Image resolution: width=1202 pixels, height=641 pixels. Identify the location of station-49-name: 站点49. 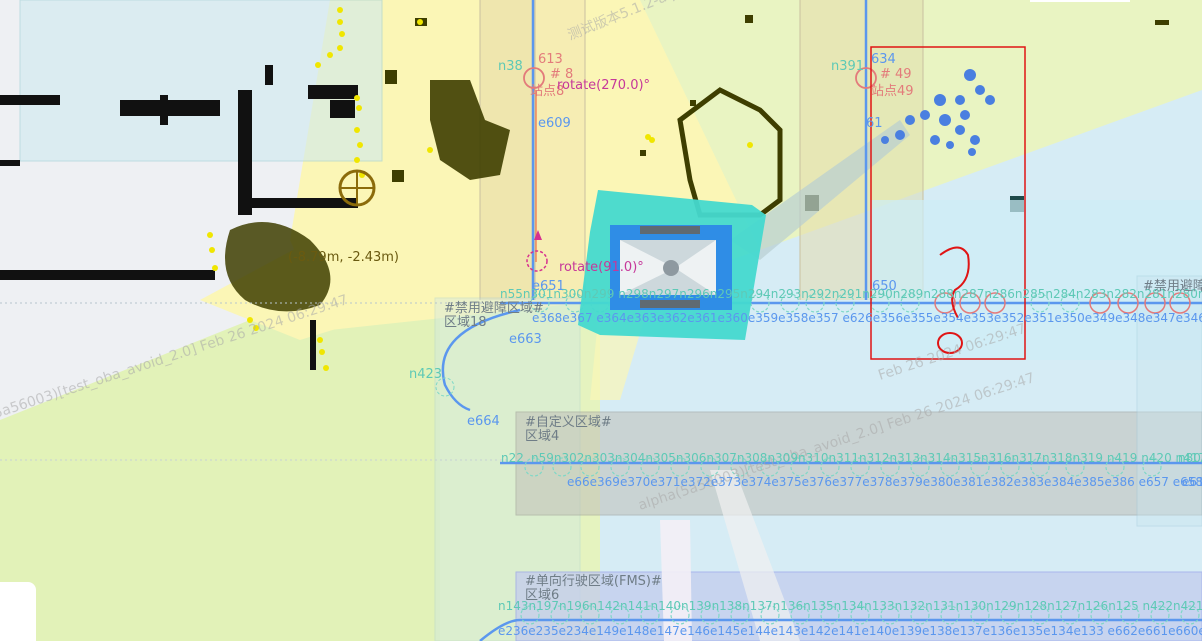
(892, 91).